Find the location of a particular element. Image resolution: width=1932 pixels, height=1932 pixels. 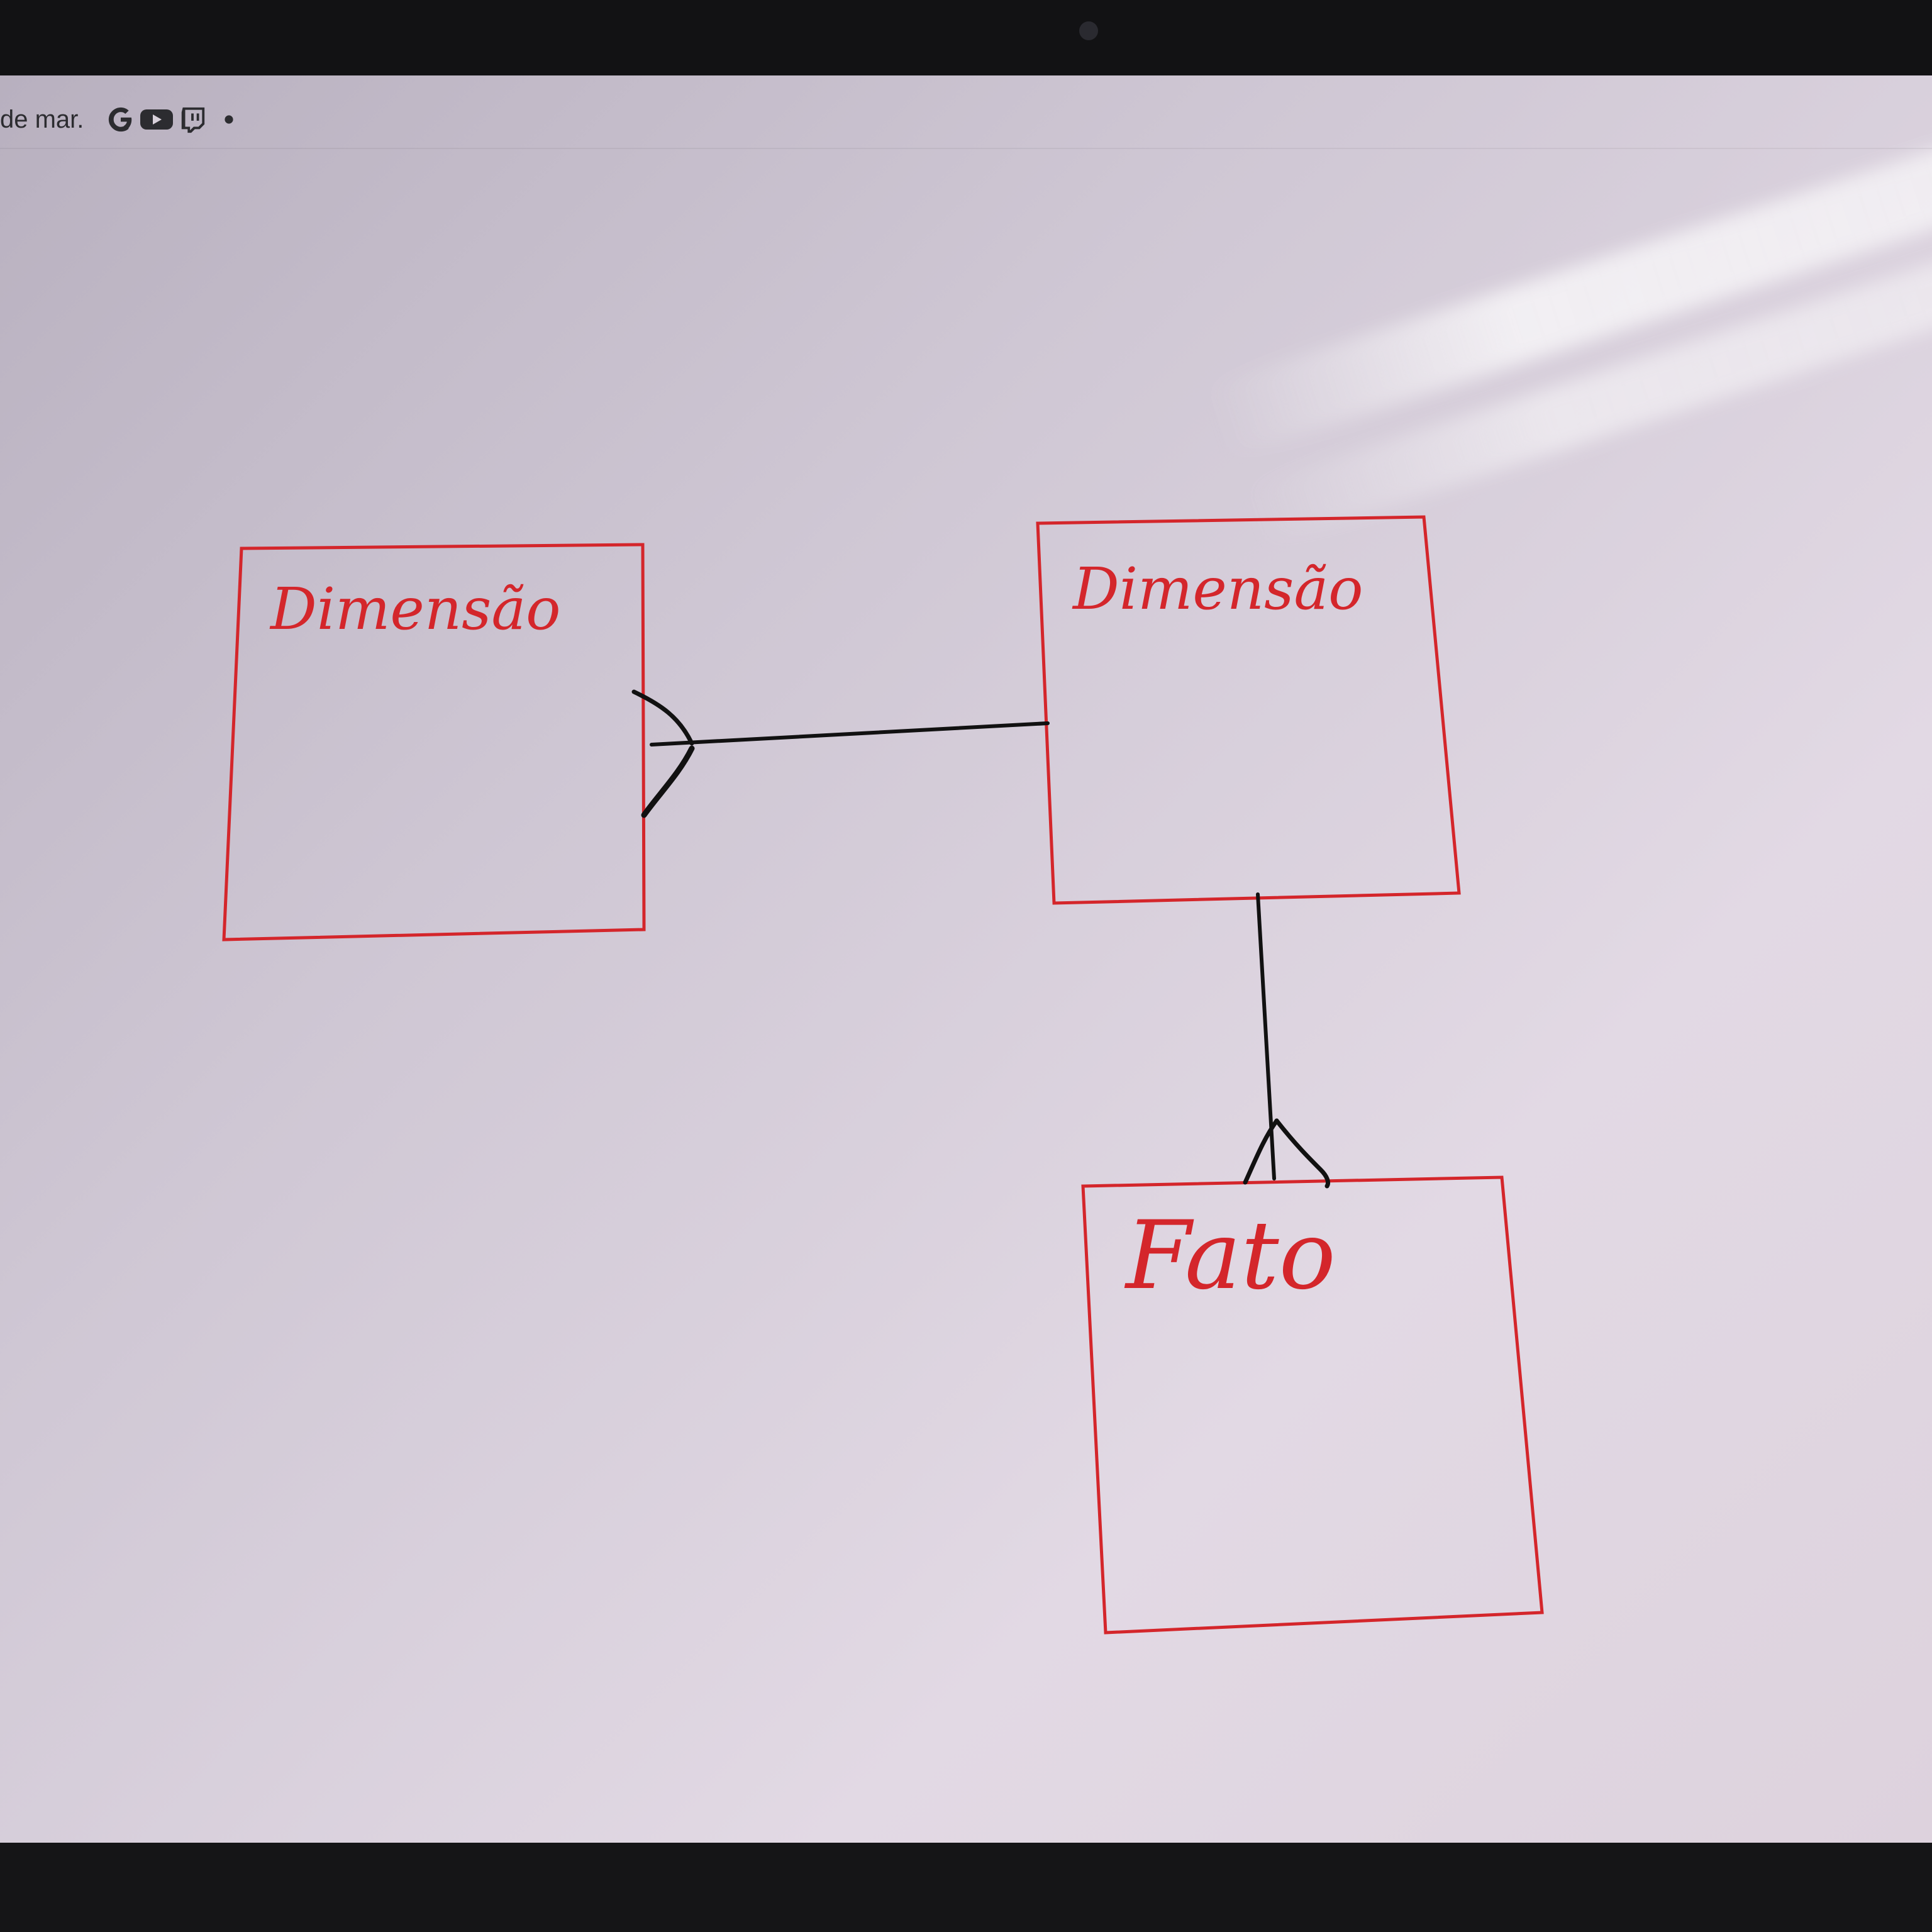

entity-fact: Fato is located at coordinates (1312, 1405).